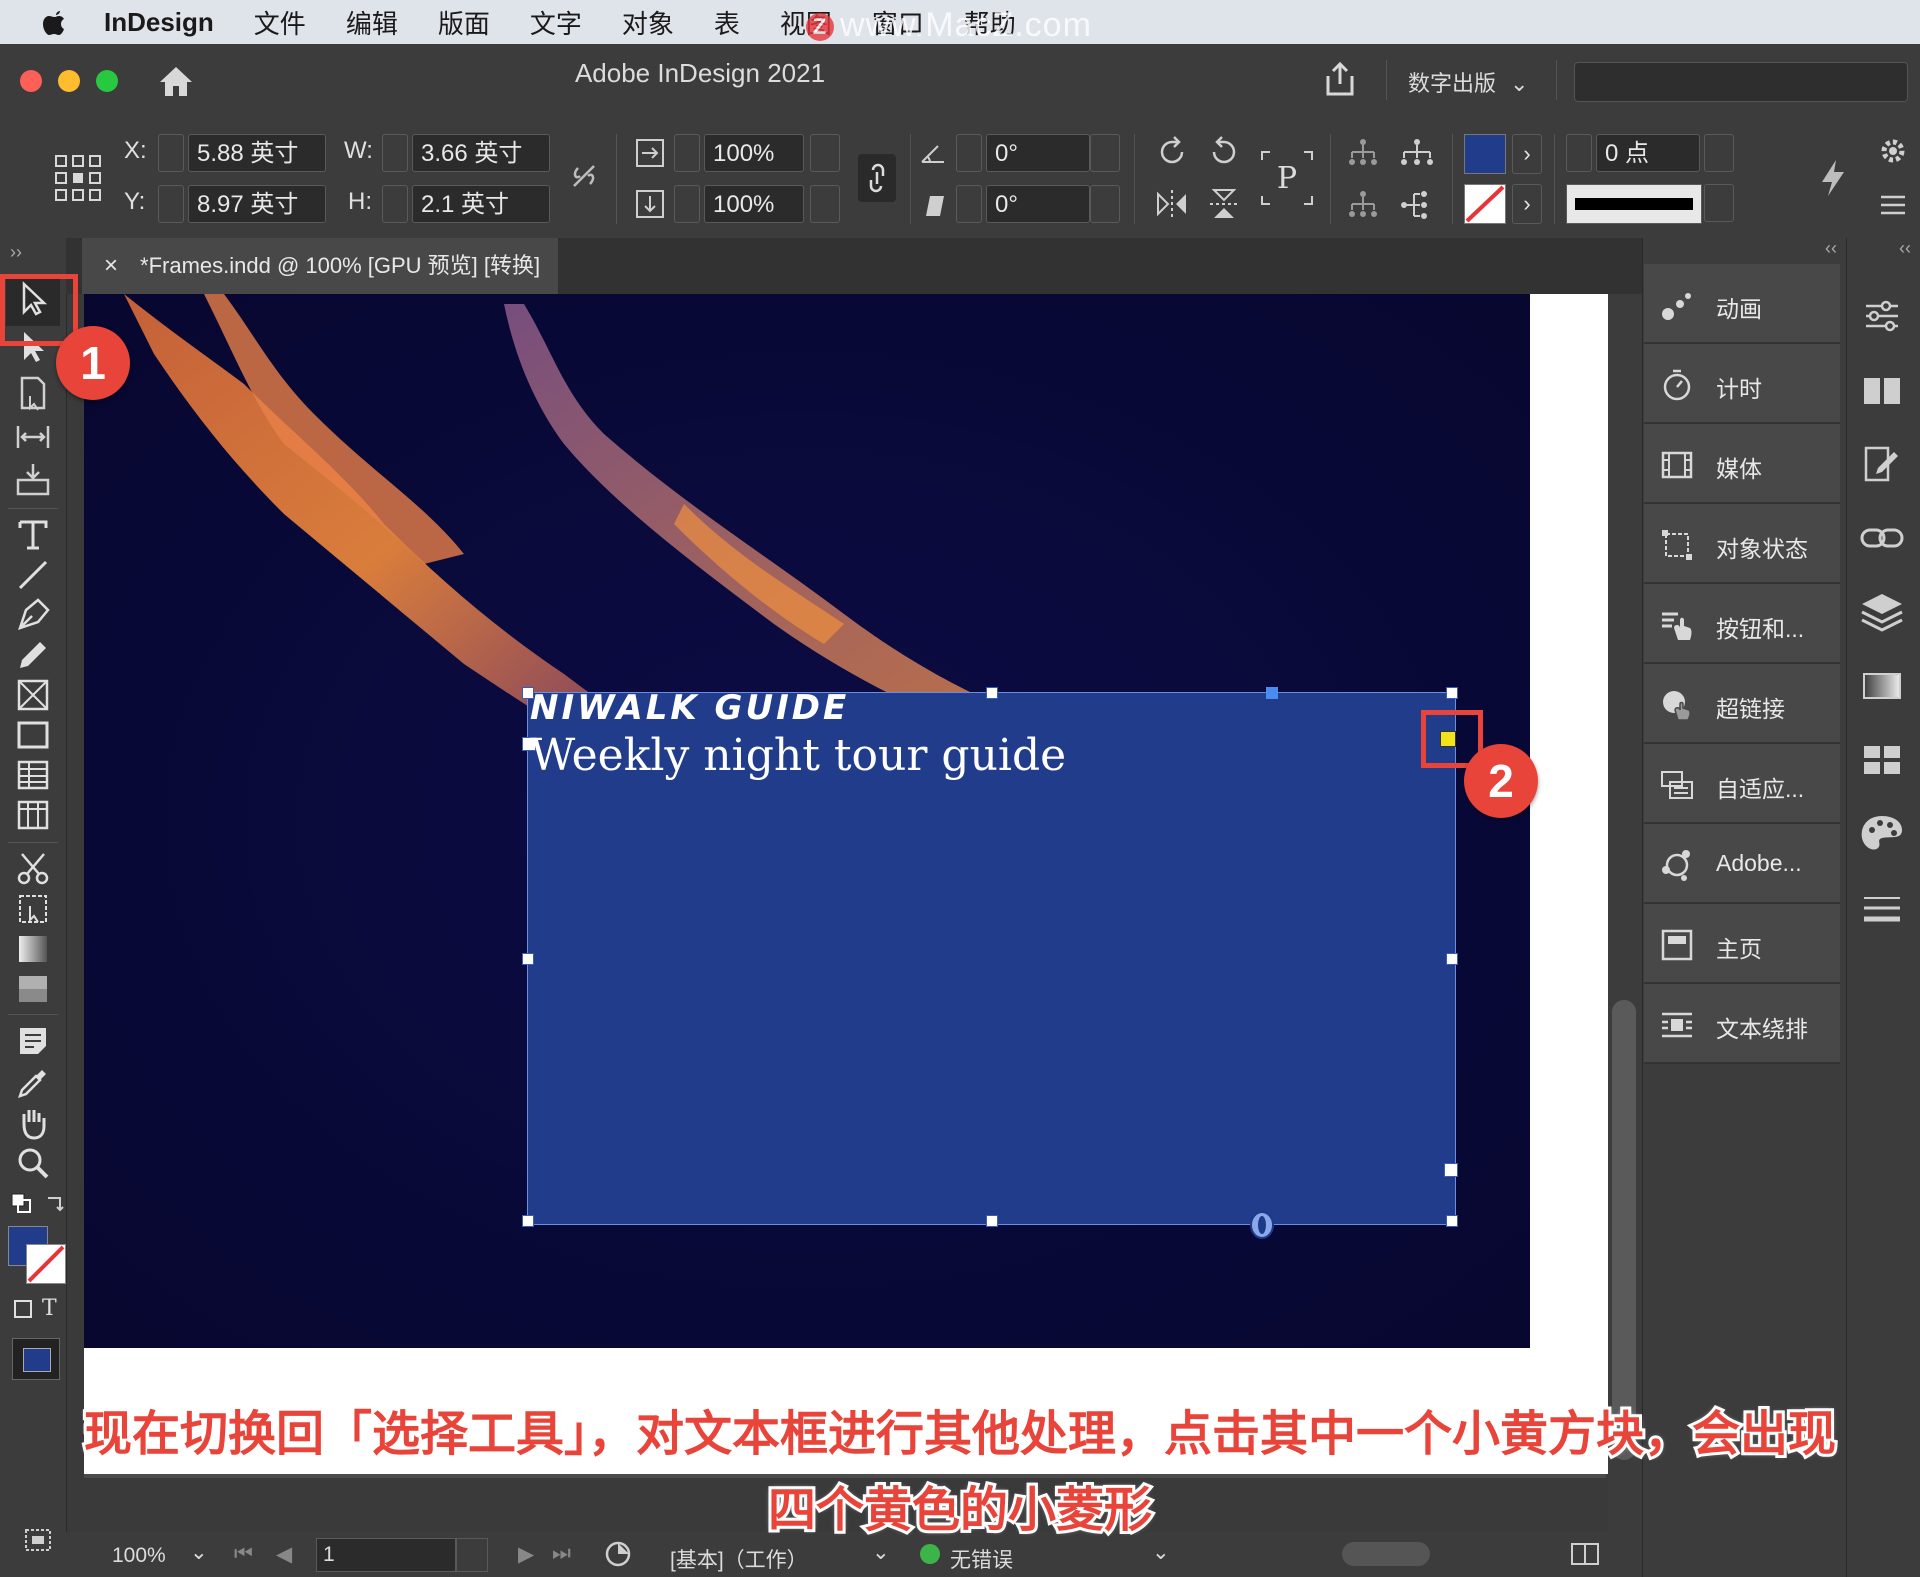 The height and width of the screenshot is (1577, 1920). I want to click on select-next-object-icon, so click(1417, 205).